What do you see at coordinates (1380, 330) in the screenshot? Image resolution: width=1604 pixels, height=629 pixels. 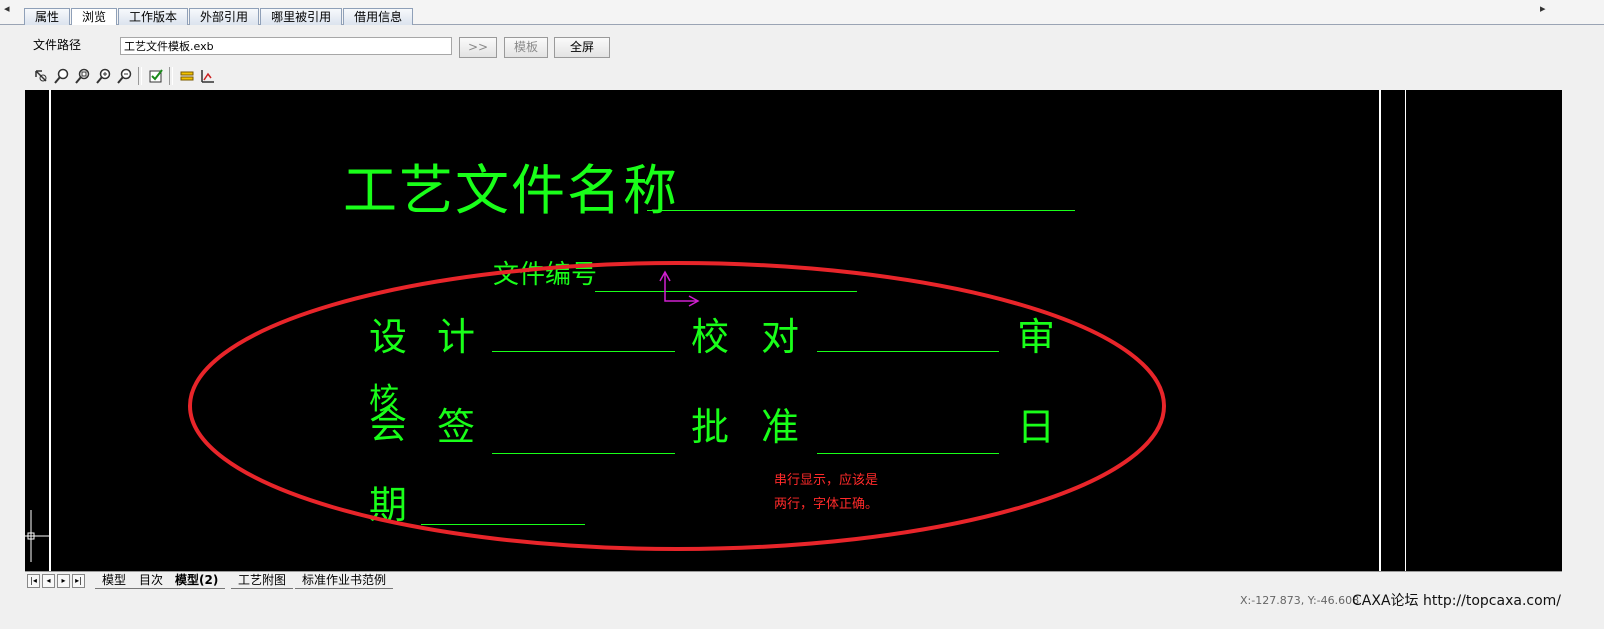 I see `frame-line-right` at bounding box center [1380, 330].